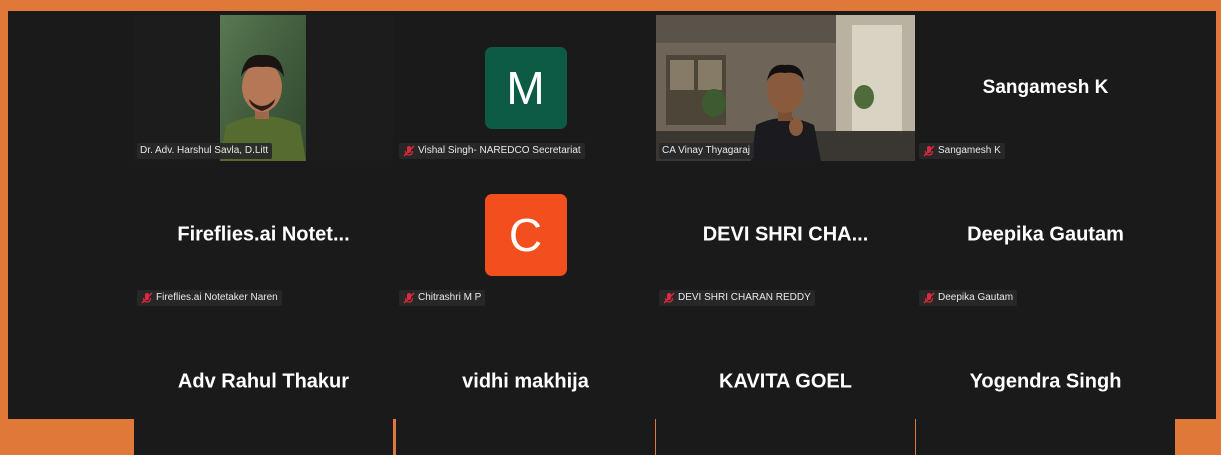  I want to click on participant-tile-vishal-singh: M Vishal Singh- NAREDCO Secretariat, so click(525, 88).